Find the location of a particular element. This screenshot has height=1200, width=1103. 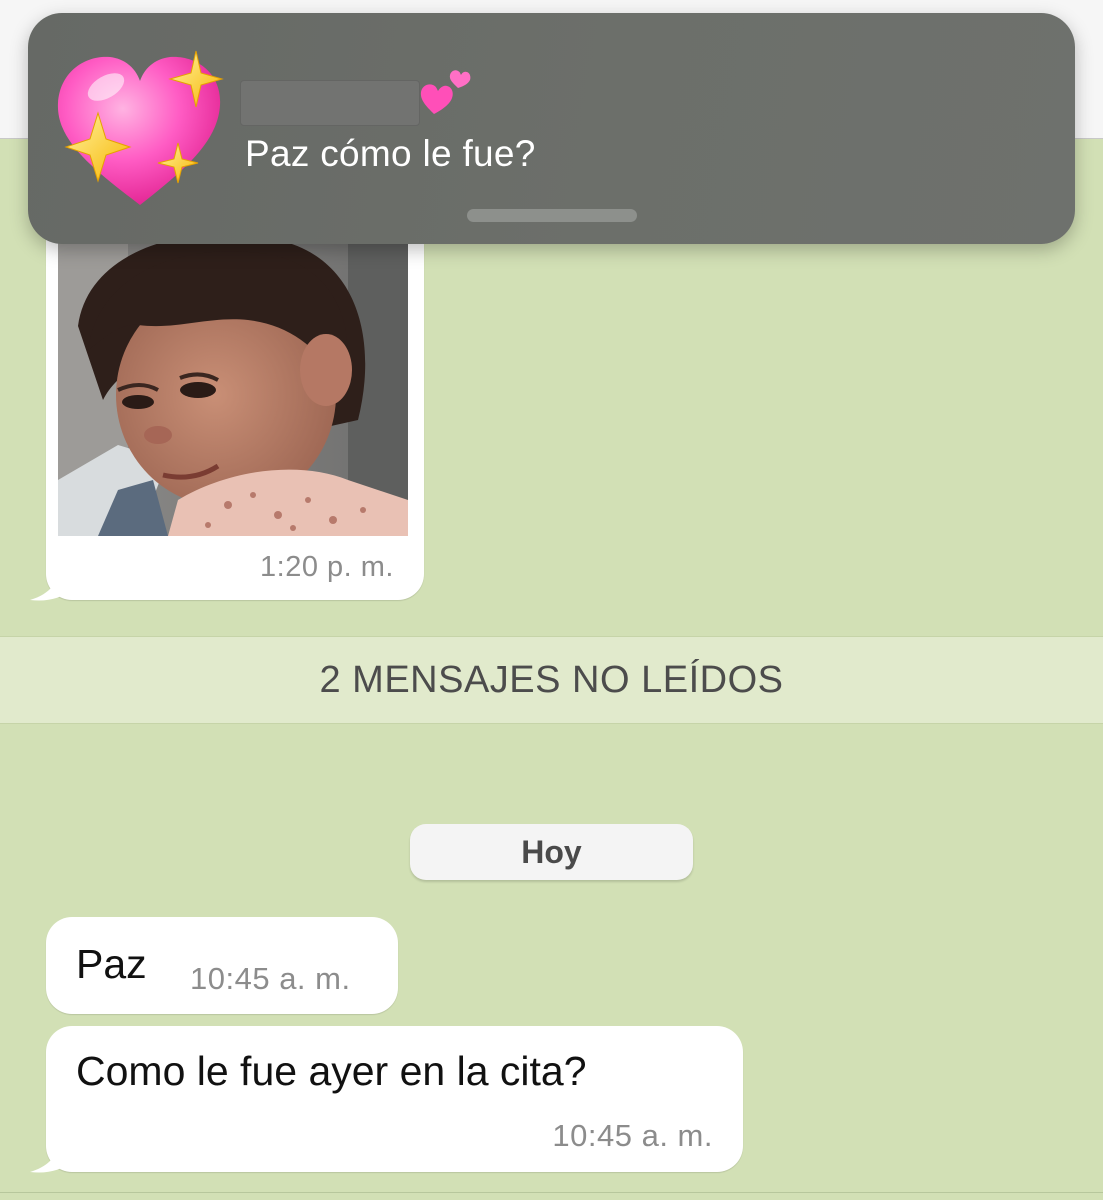

notification-message: Paz cómo le fue? is located at coordinates (390, 153).